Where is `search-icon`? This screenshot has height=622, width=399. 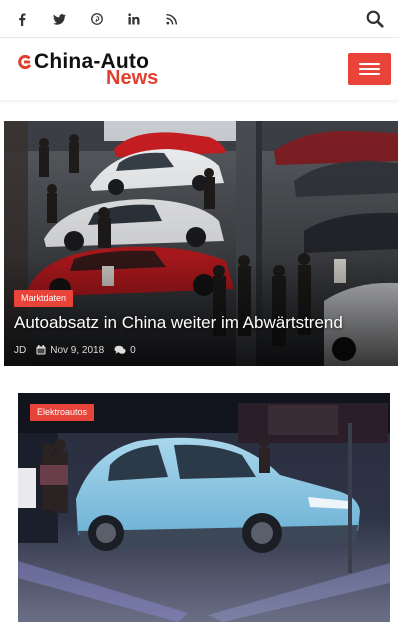
search-icon is located at coordinates (375, 19).